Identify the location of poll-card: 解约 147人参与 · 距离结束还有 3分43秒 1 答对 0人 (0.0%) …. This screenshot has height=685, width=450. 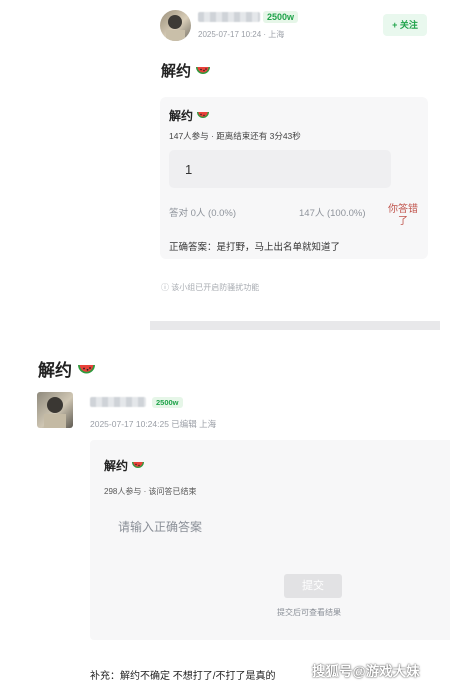
(294, 178).